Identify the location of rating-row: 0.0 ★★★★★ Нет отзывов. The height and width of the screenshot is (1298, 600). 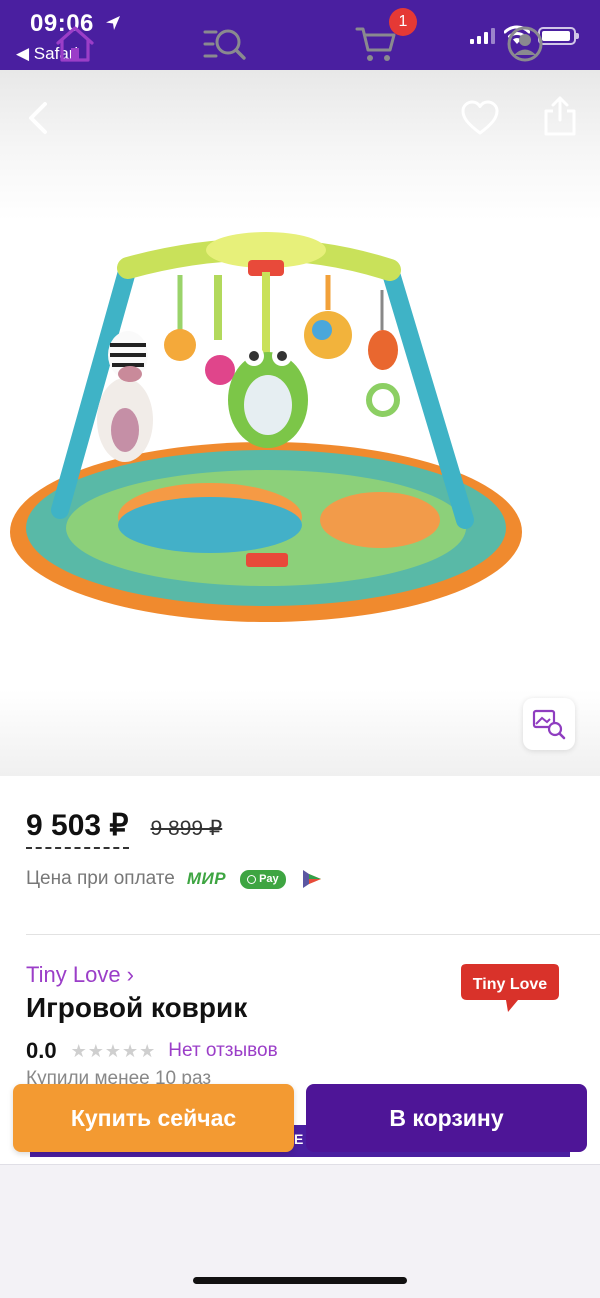
(152, 1051).